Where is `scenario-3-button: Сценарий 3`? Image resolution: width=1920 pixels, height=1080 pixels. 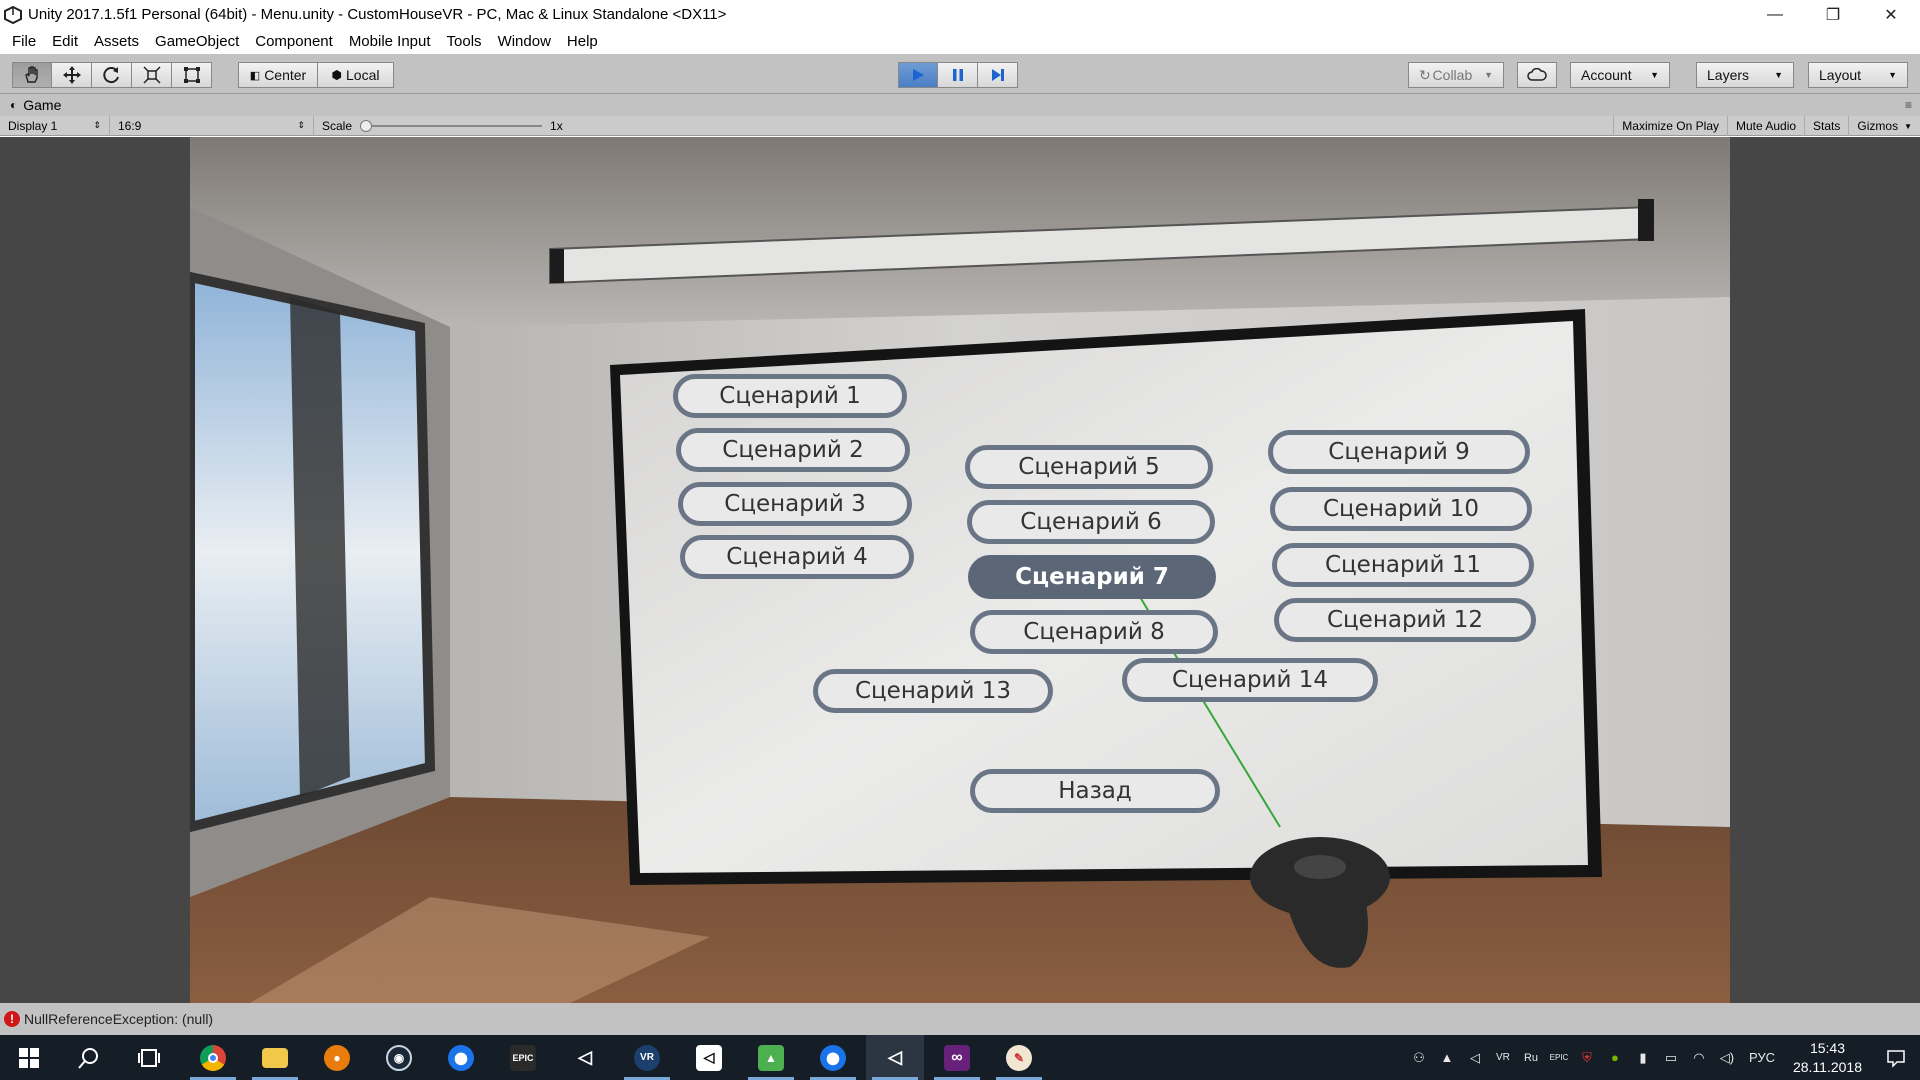 scenario-3-button: Сценарий 3 is located at coordinates (795, 504).